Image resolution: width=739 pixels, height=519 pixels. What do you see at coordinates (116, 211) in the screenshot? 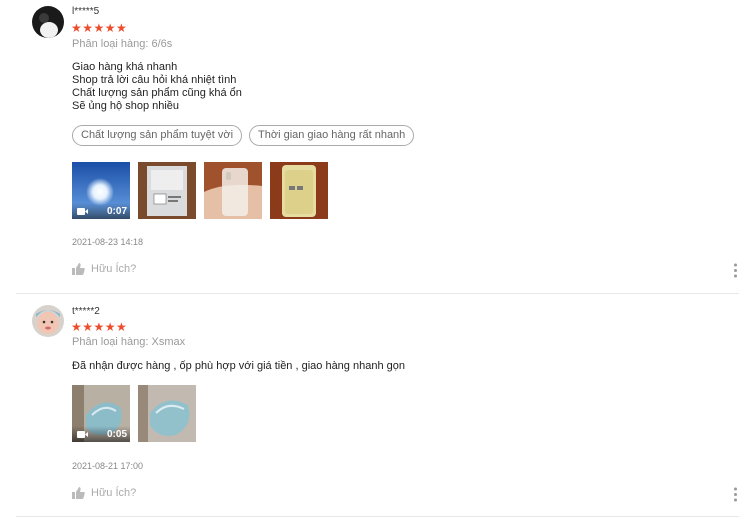
I see `video-duration: 0:07` at bounding box center [116, 211].